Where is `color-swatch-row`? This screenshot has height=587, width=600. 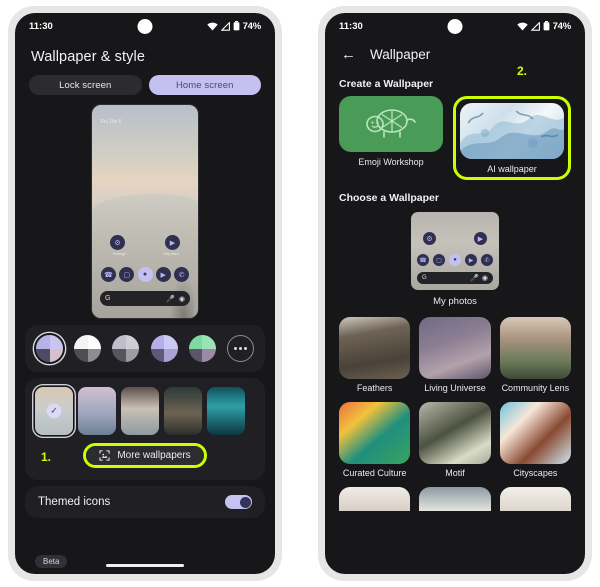 color-swatch-row is located at coordinates (145, 348).